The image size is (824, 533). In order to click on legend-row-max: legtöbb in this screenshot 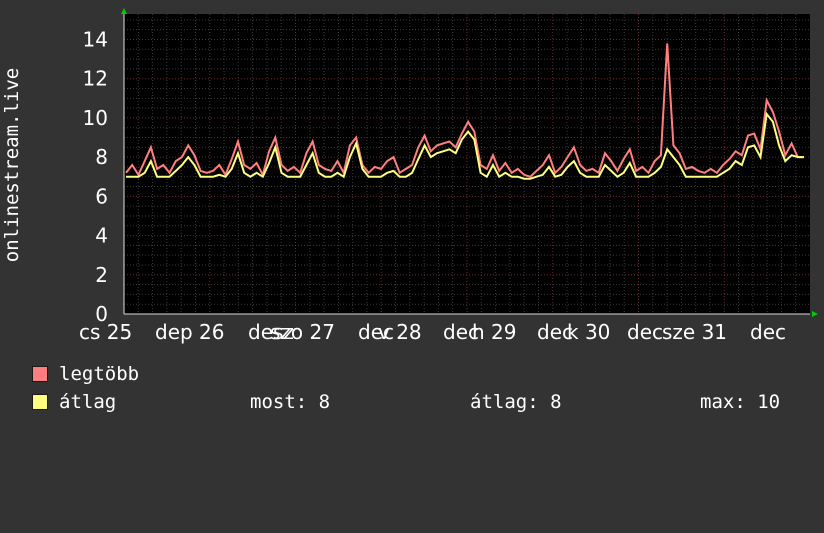, I will do `click(412, 374)`.